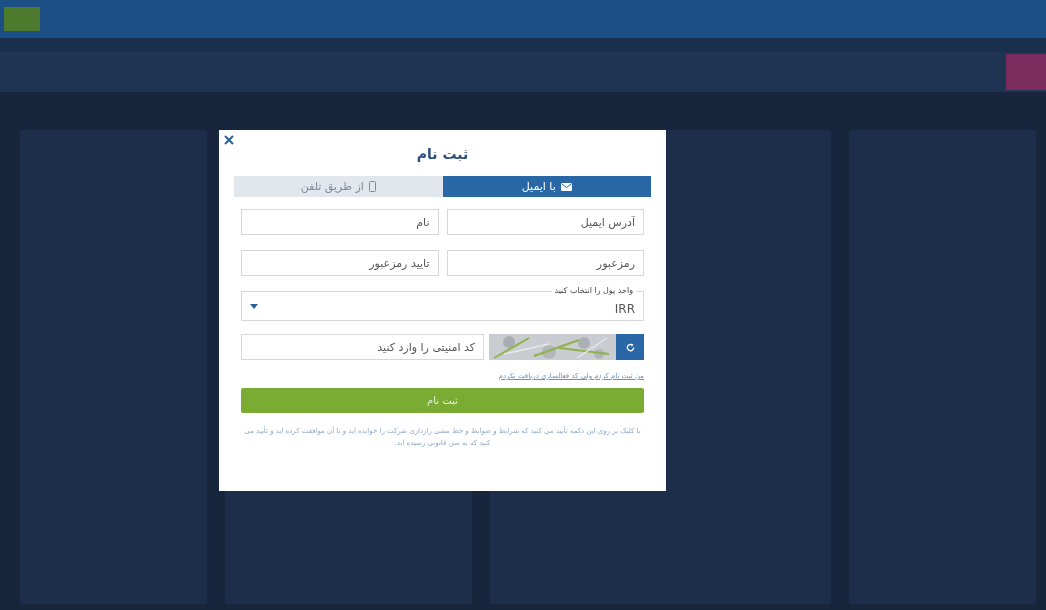  I want to click on field-label: واحد پول را انتخاب کنید, so click(593, 290).